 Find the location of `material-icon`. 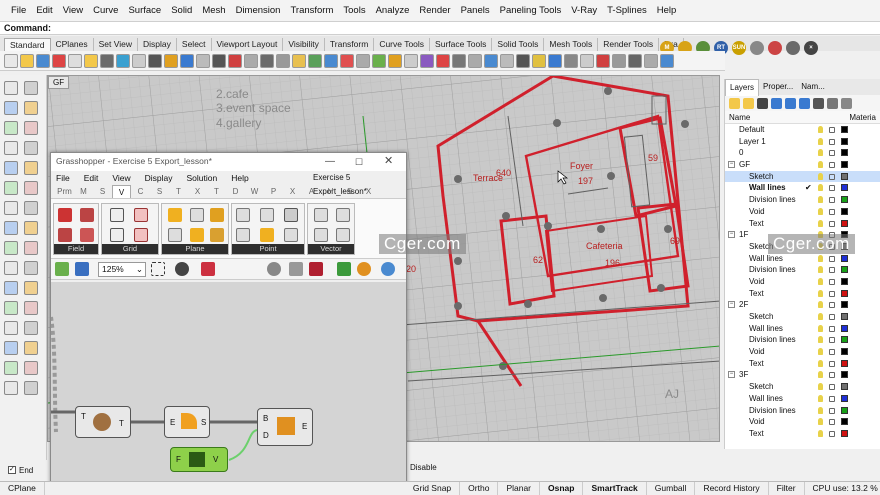

material-icon is located at coordinates (347, 60).